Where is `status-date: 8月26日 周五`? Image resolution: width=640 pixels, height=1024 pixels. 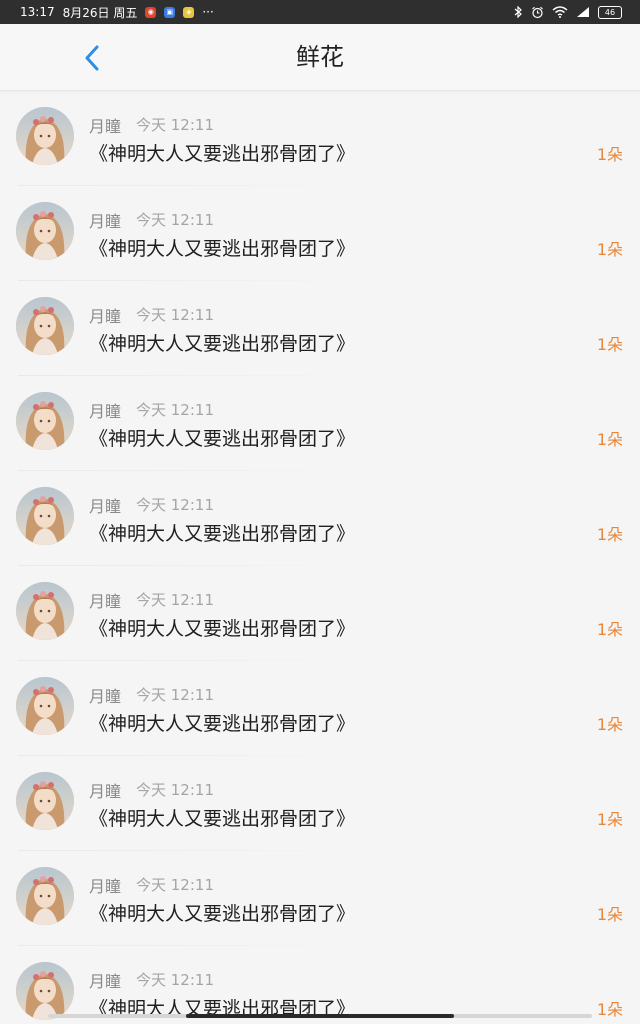 status-date: 8月26日 周五 is located at coordinates (100, 12).